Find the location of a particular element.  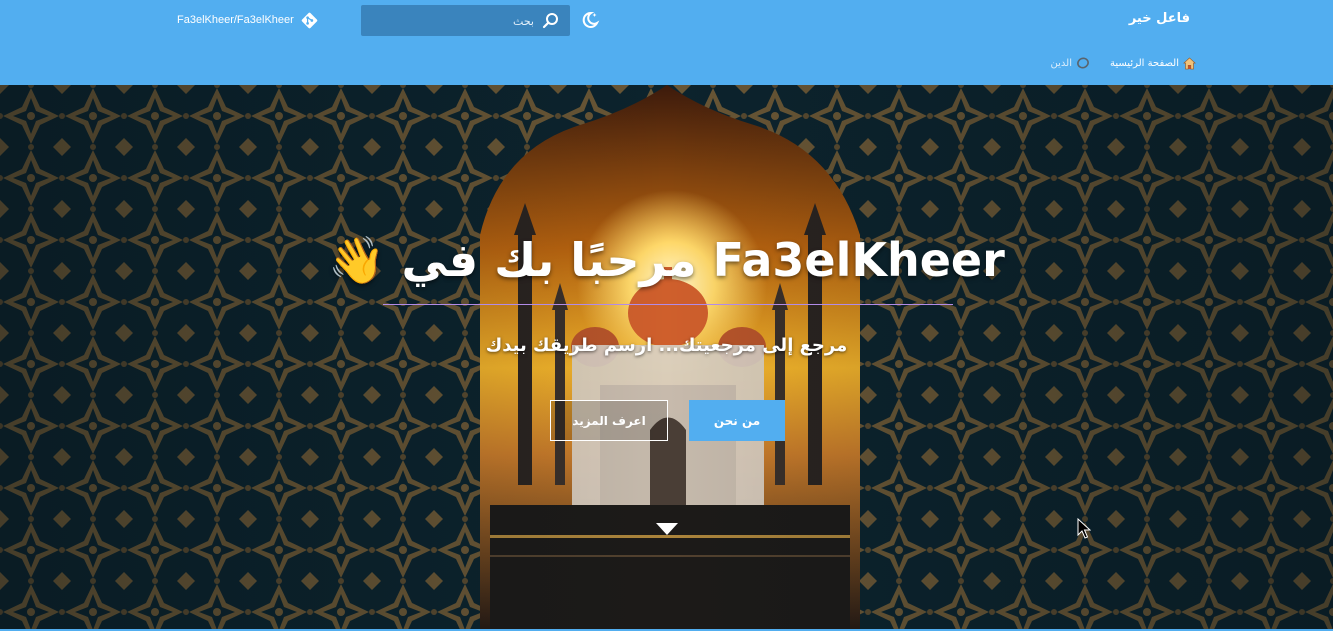

scroll-down-icon is located at coordinates (667, 529).